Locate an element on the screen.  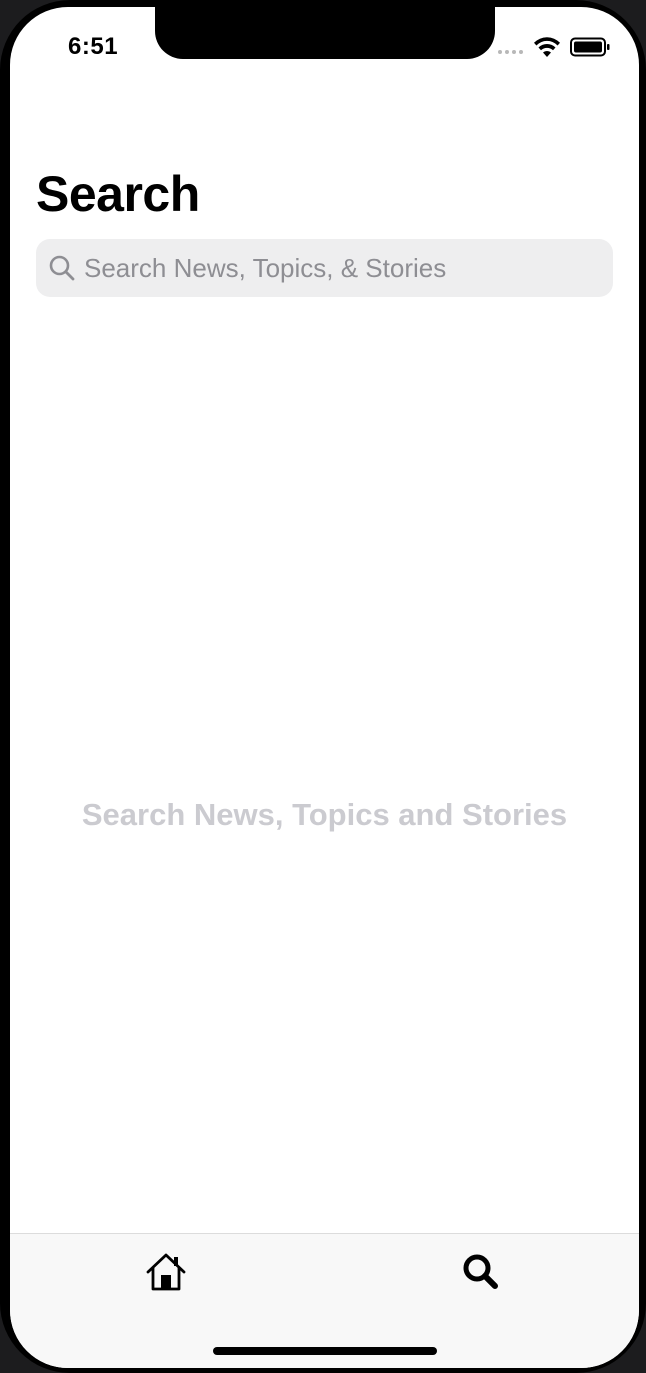
home-icon is located at coordinates (166, 1272).